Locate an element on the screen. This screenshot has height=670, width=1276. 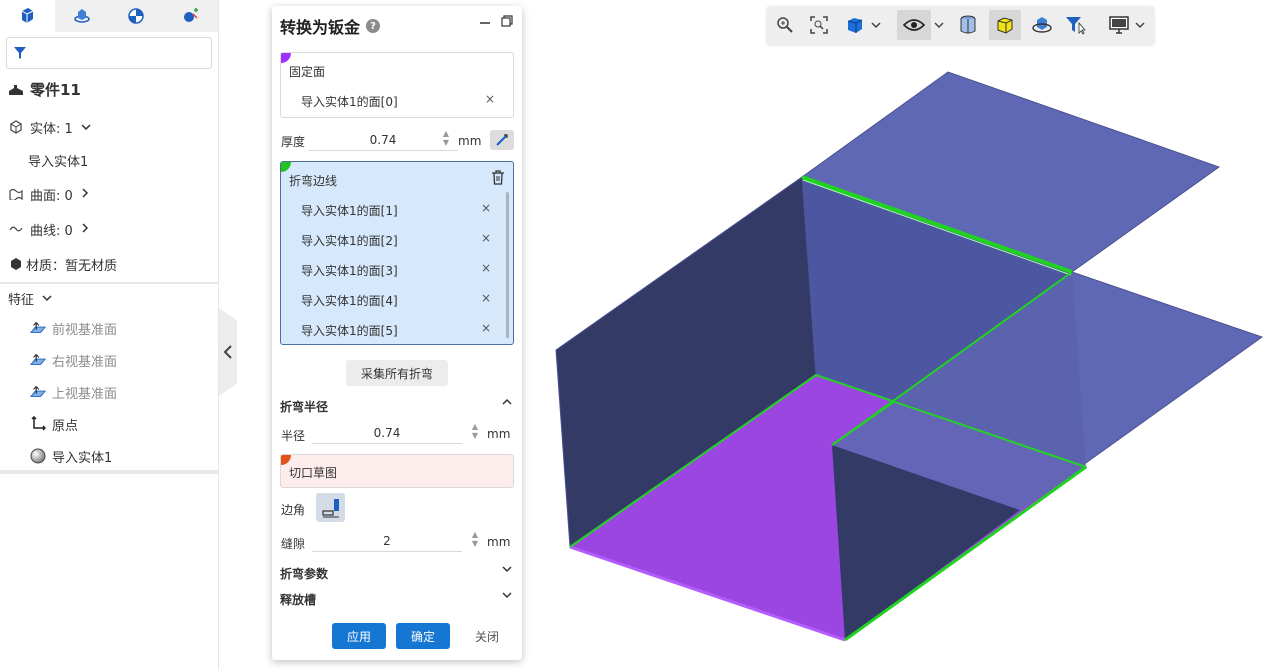
thickness-unit: mm is located at coordinates (470, 141).